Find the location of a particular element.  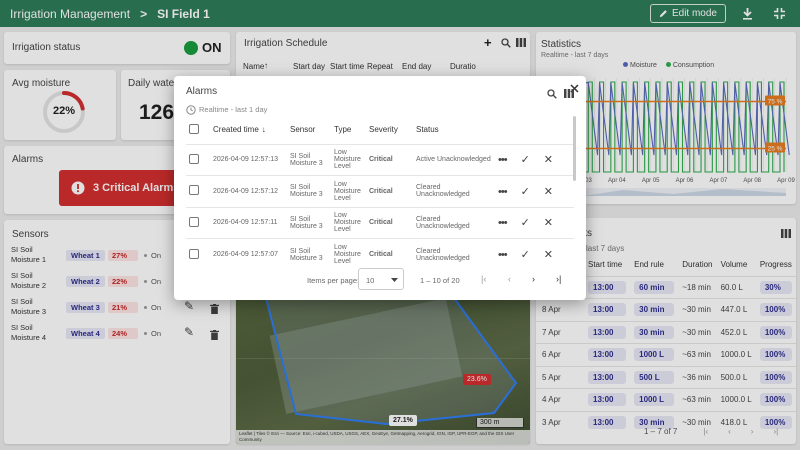

items-per-page-select: 10 is located at coordinates (381, 279).